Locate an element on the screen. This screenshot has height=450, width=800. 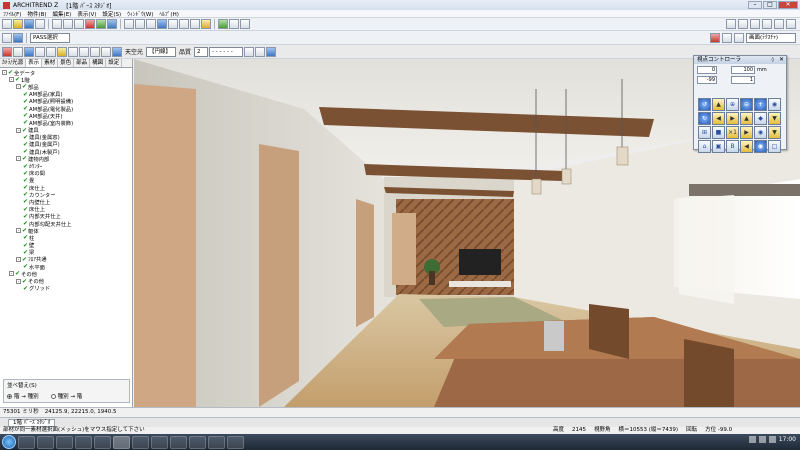
paste-button is located at coordinates (79, 24).